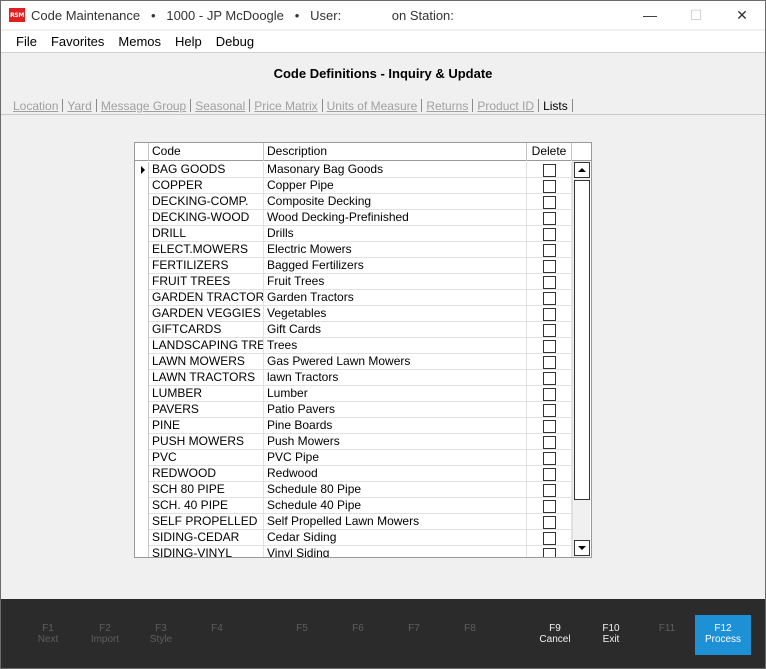 This screenshot has width=766, height=669. Describe the element at coordinates (354, 362) in the screenshot. I see `table-row: LAWN MOWERS Gas Pwered Lawn Mowers` at that location.